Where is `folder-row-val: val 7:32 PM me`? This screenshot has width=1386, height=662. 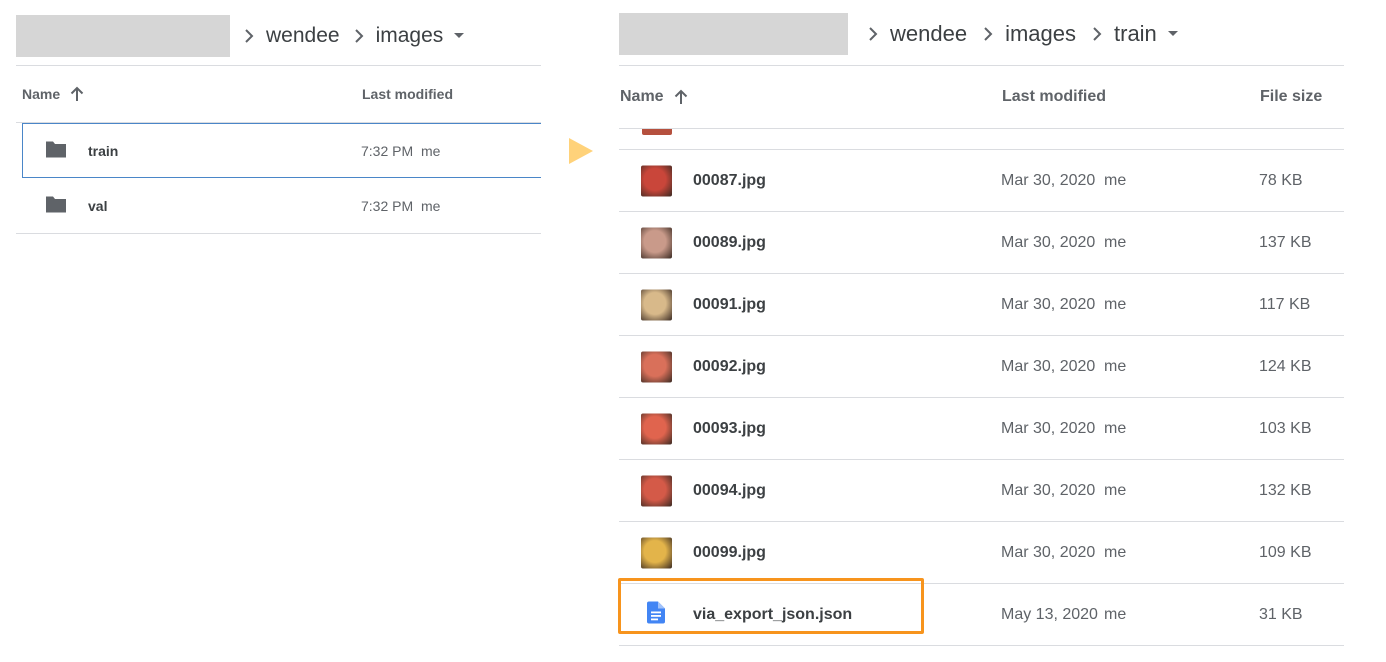
folder-row-val: val 7:32 PM me is located at coordinates (278, 206).